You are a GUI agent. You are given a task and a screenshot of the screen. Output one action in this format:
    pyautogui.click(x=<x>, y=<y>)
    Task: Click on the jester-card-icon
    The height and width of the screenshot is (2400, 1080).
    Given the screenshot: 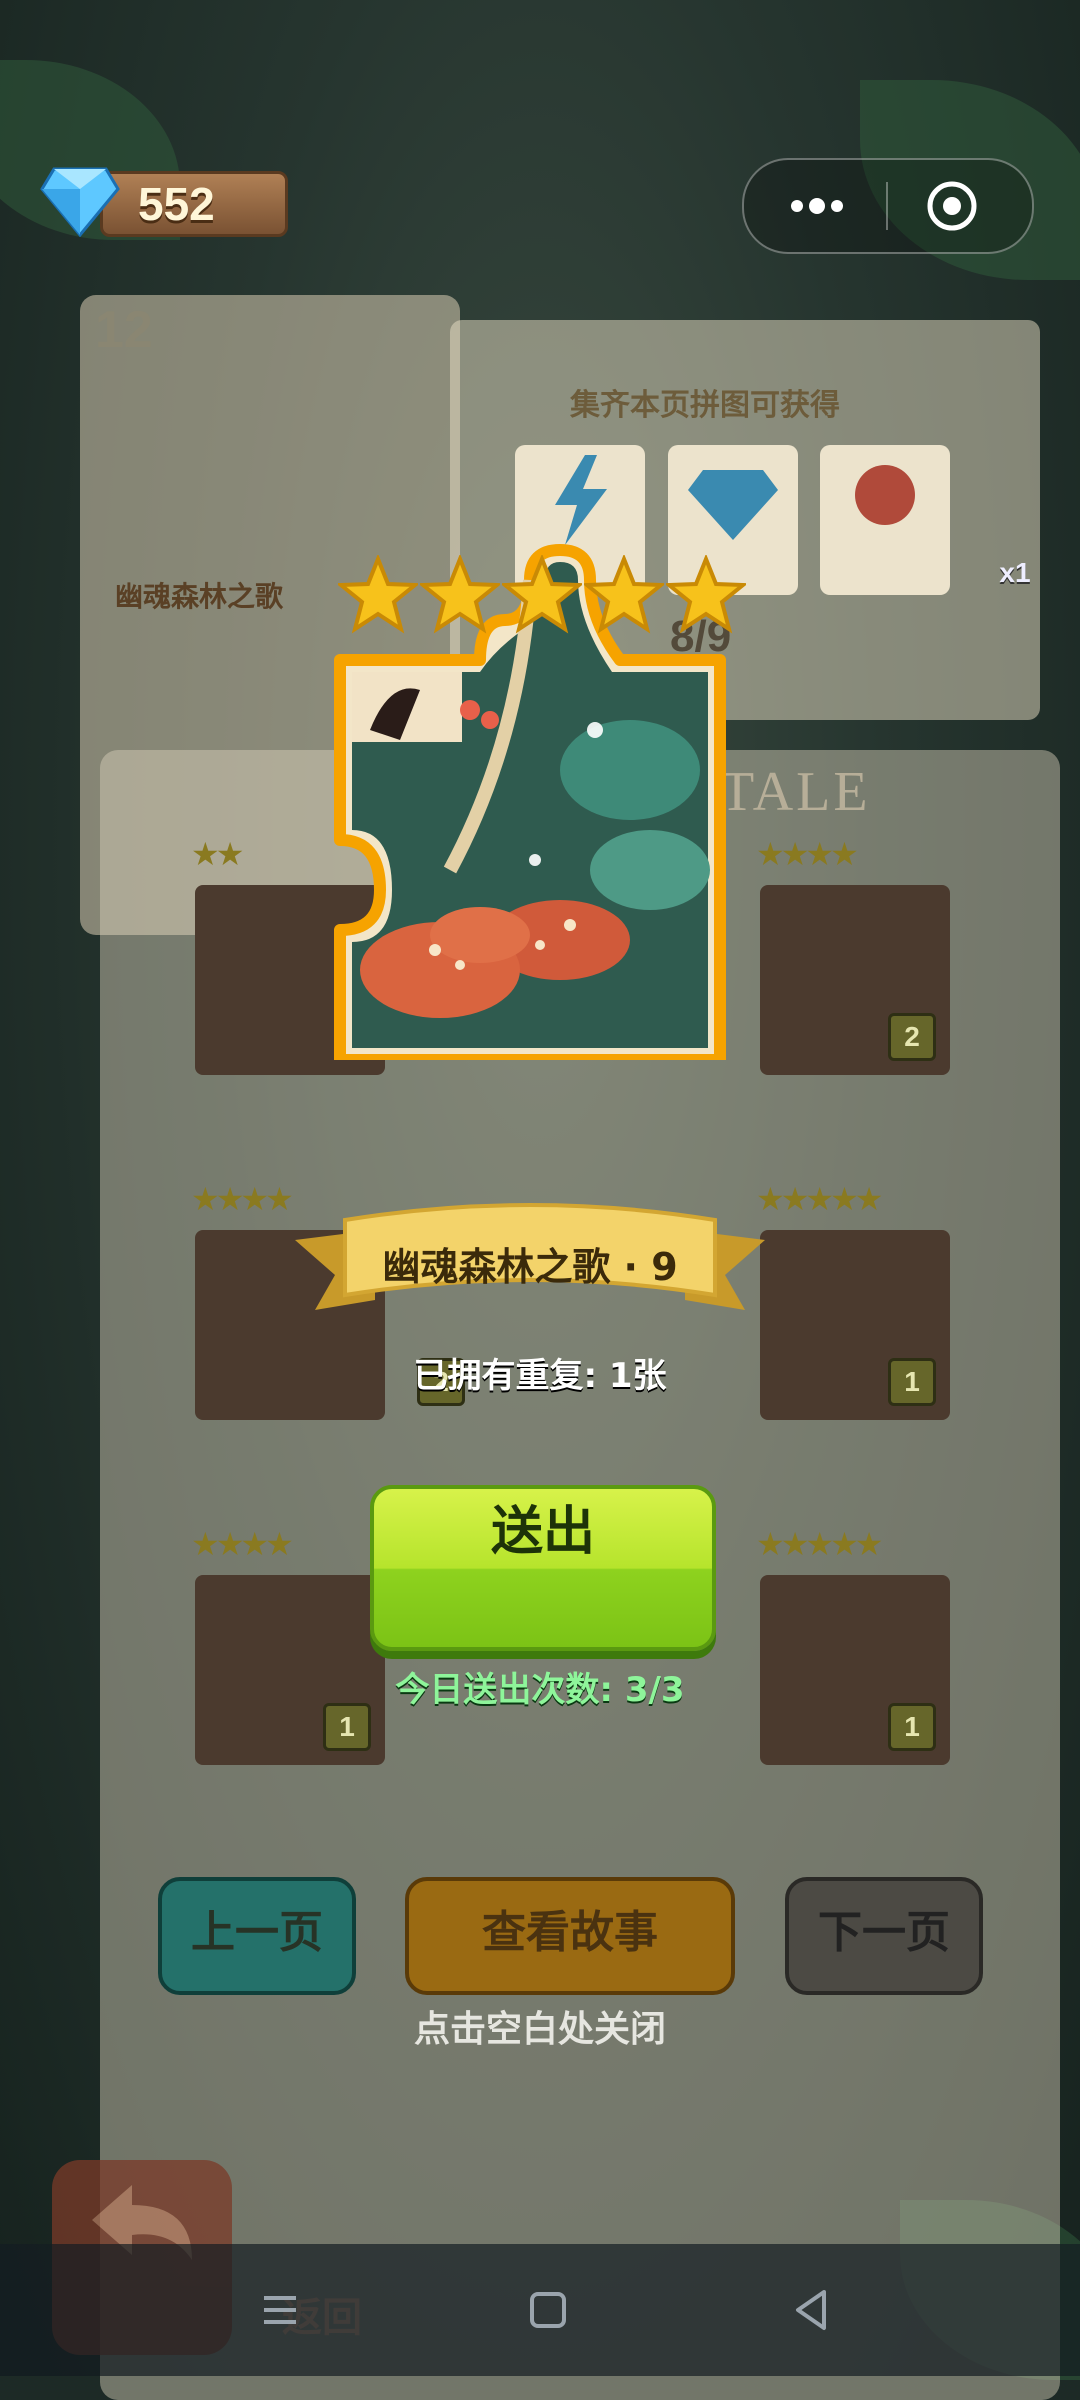 What is the action you would take?
    pyautogui.click(x=885, y=495)
    